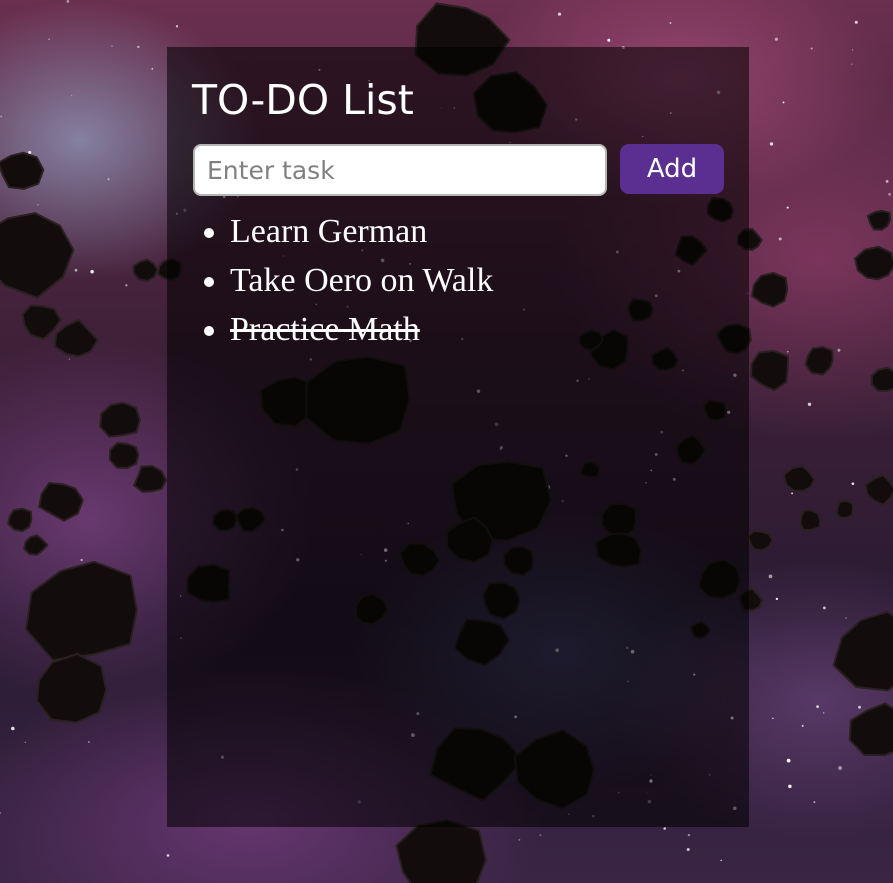 The height and width of the screenshot is (883, 893). I want to click on task-item: Learn German, so click(361, 231).